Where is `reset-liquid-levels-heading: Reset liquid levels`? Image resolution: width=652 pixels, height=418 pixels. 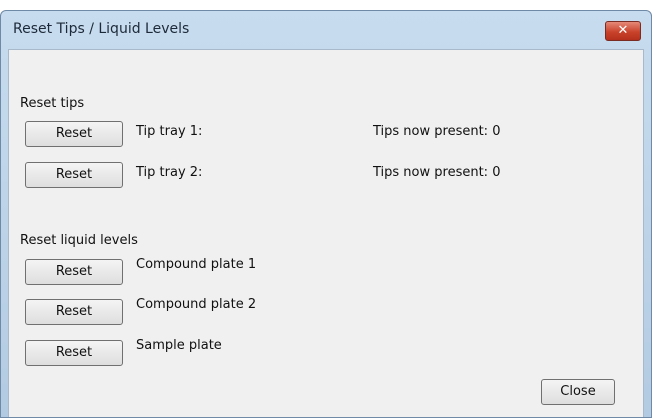 reset-liquid-levels-heading: Reset liquid levels is located at coordinates (79, 240).